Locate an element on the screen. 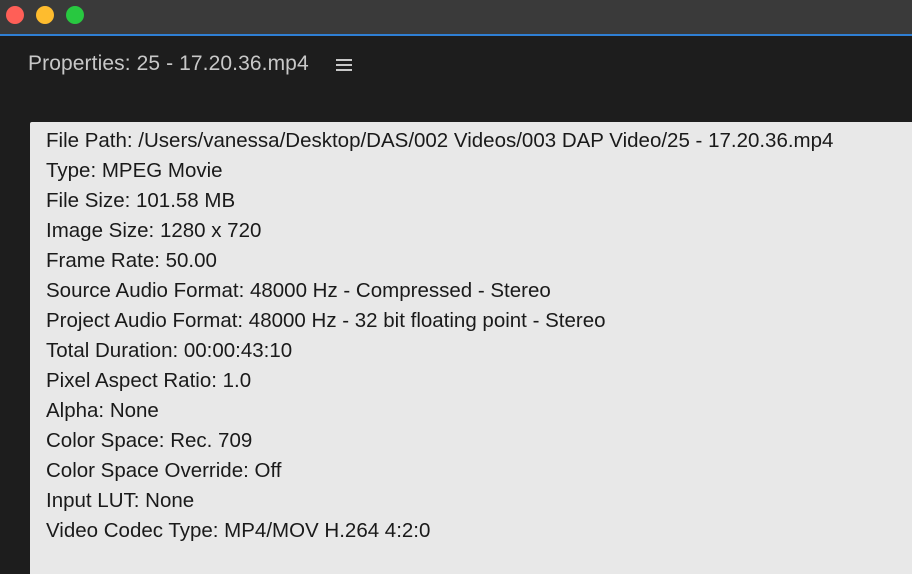 The image size is (912, 574). property-video-codec-type: Video Codec Type: MP4/MOV H.264 4:2:0 is located at coordinates (238, 530).